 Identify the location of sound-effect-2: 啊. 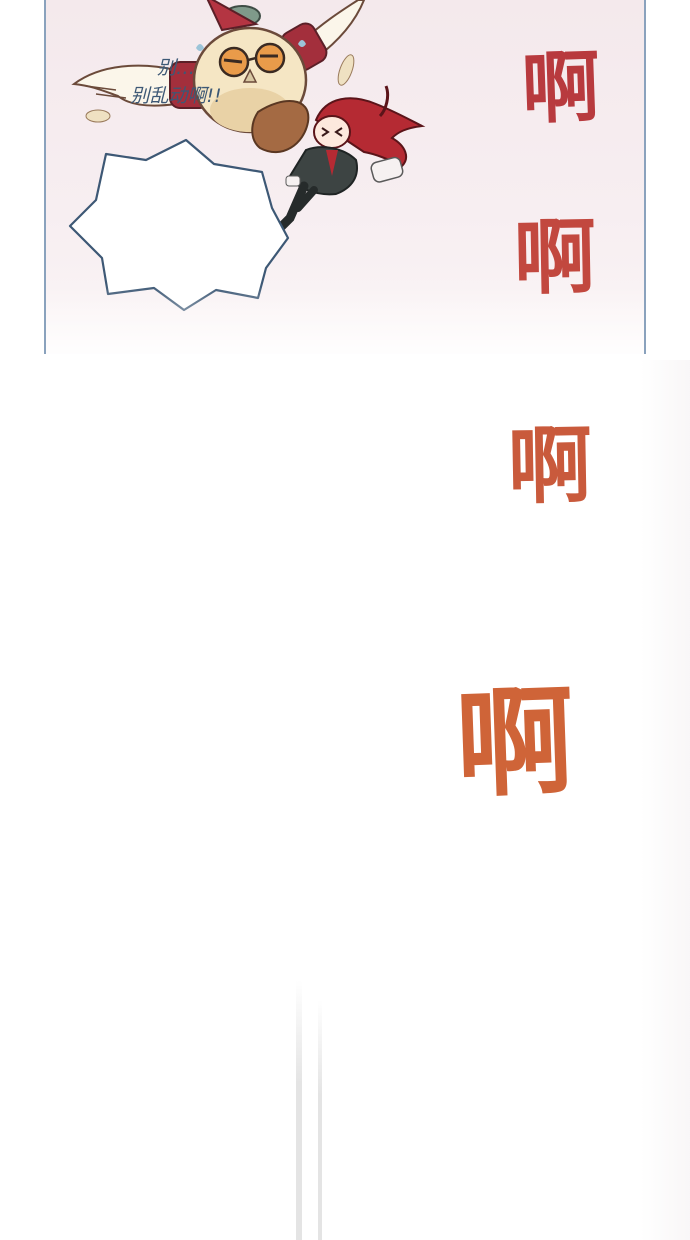
(553, 258).